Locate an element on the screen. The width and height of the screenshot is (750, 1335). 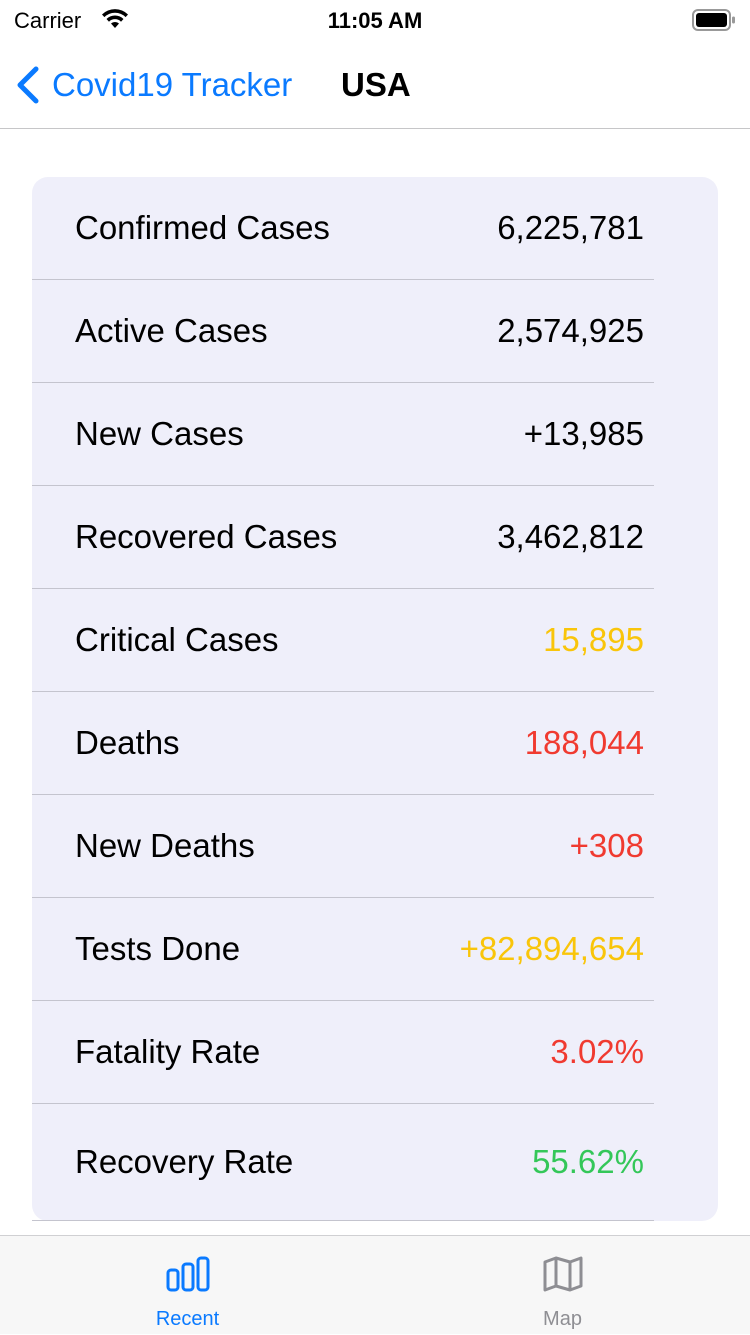
stat-row-tests-done: Tests Done +82,894,654 is located at coordinates (343, 949).